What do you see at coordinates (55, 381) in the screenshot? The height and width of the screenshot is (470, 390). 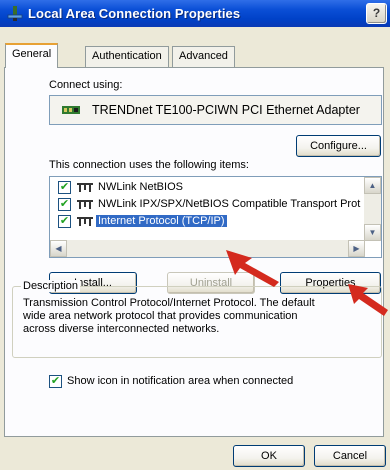 I see `show-icon-checkbox: ✔` at bounding box center [55, 381].